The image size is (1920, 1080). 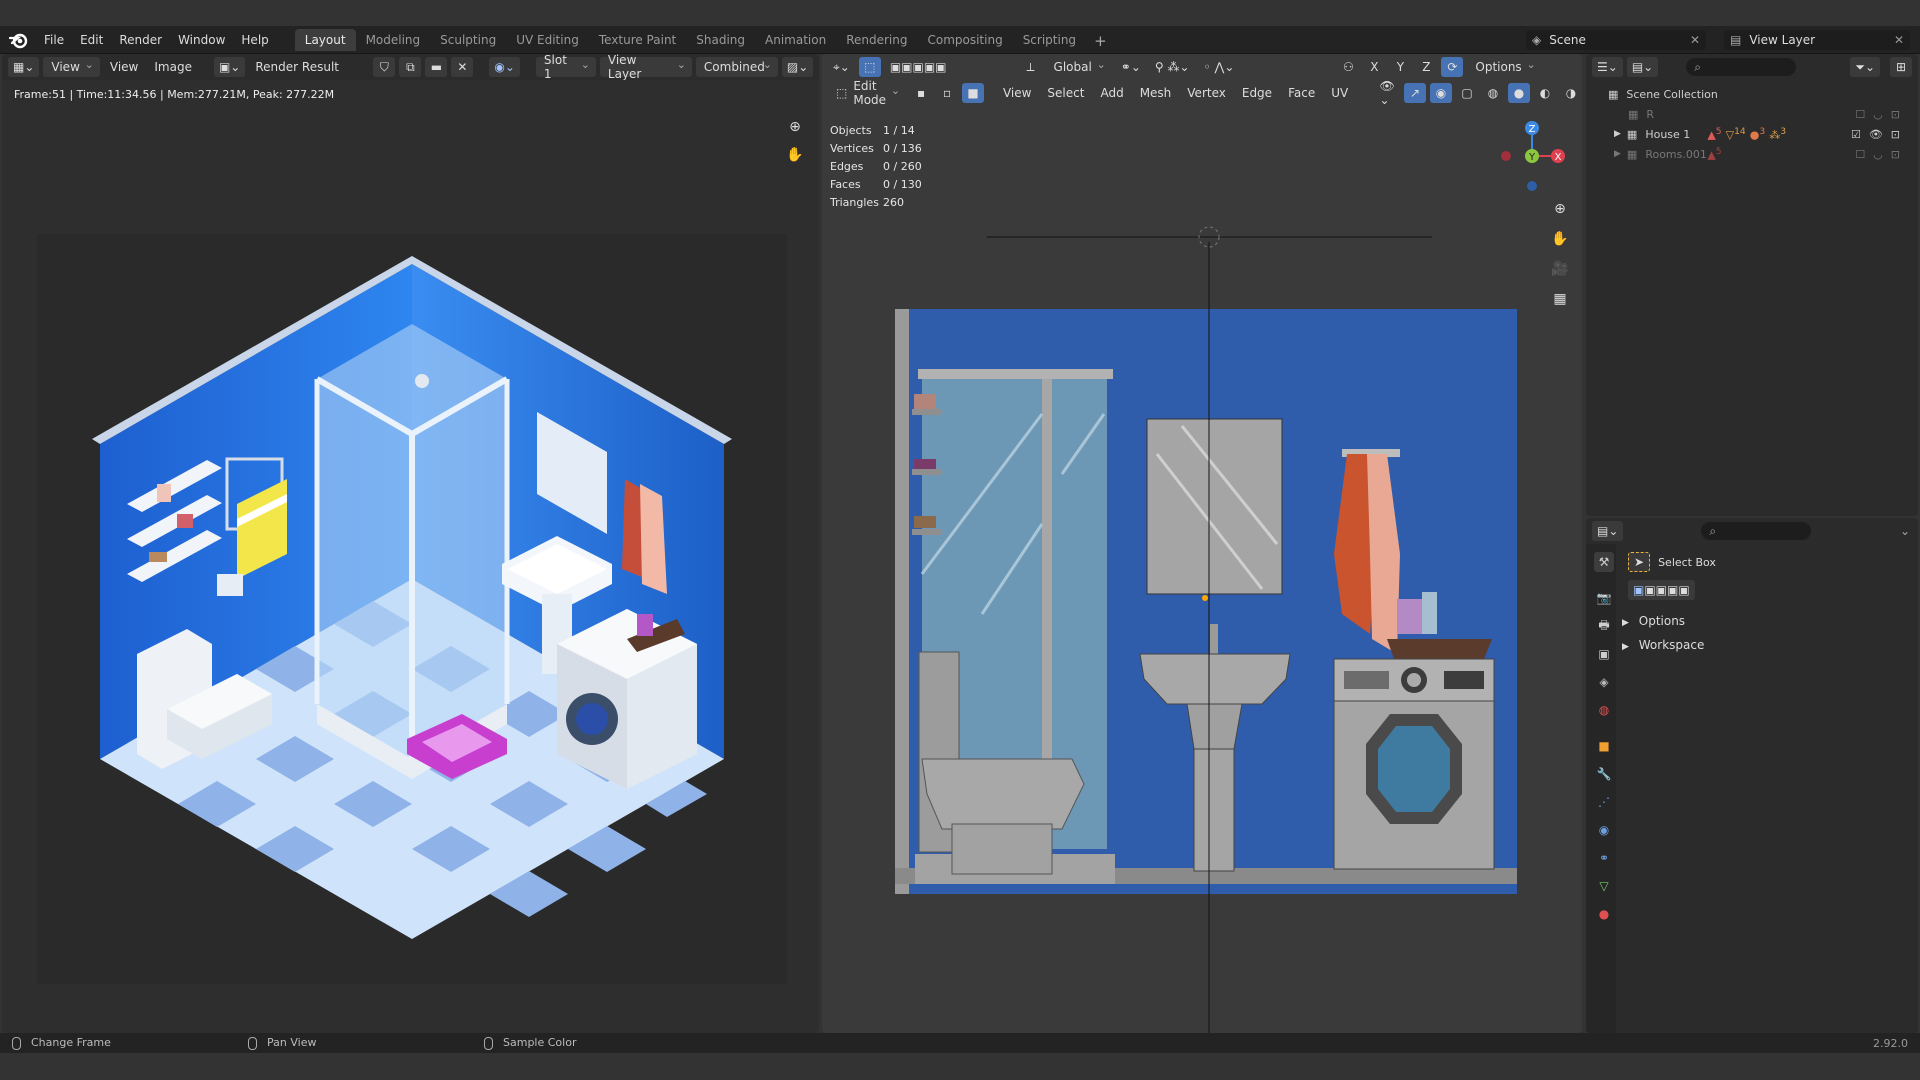 I want to click on menu-uv: UV, so click(x=1339, y=93).